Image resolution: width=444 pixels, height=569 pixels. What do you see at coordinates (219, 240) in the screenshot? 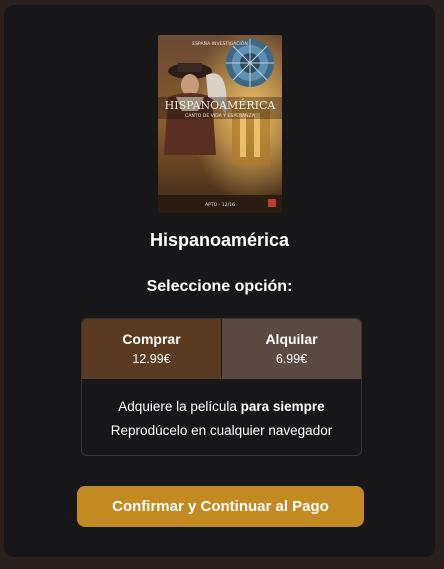
I see `movie-title: Hispanoamérica` at bounding box center [219, 240].